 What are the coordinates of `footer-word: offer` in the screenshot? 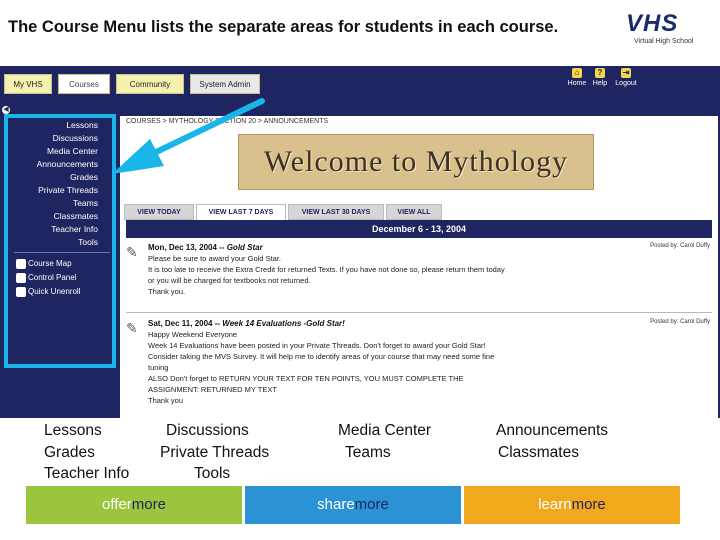 It's located at (117, 504).